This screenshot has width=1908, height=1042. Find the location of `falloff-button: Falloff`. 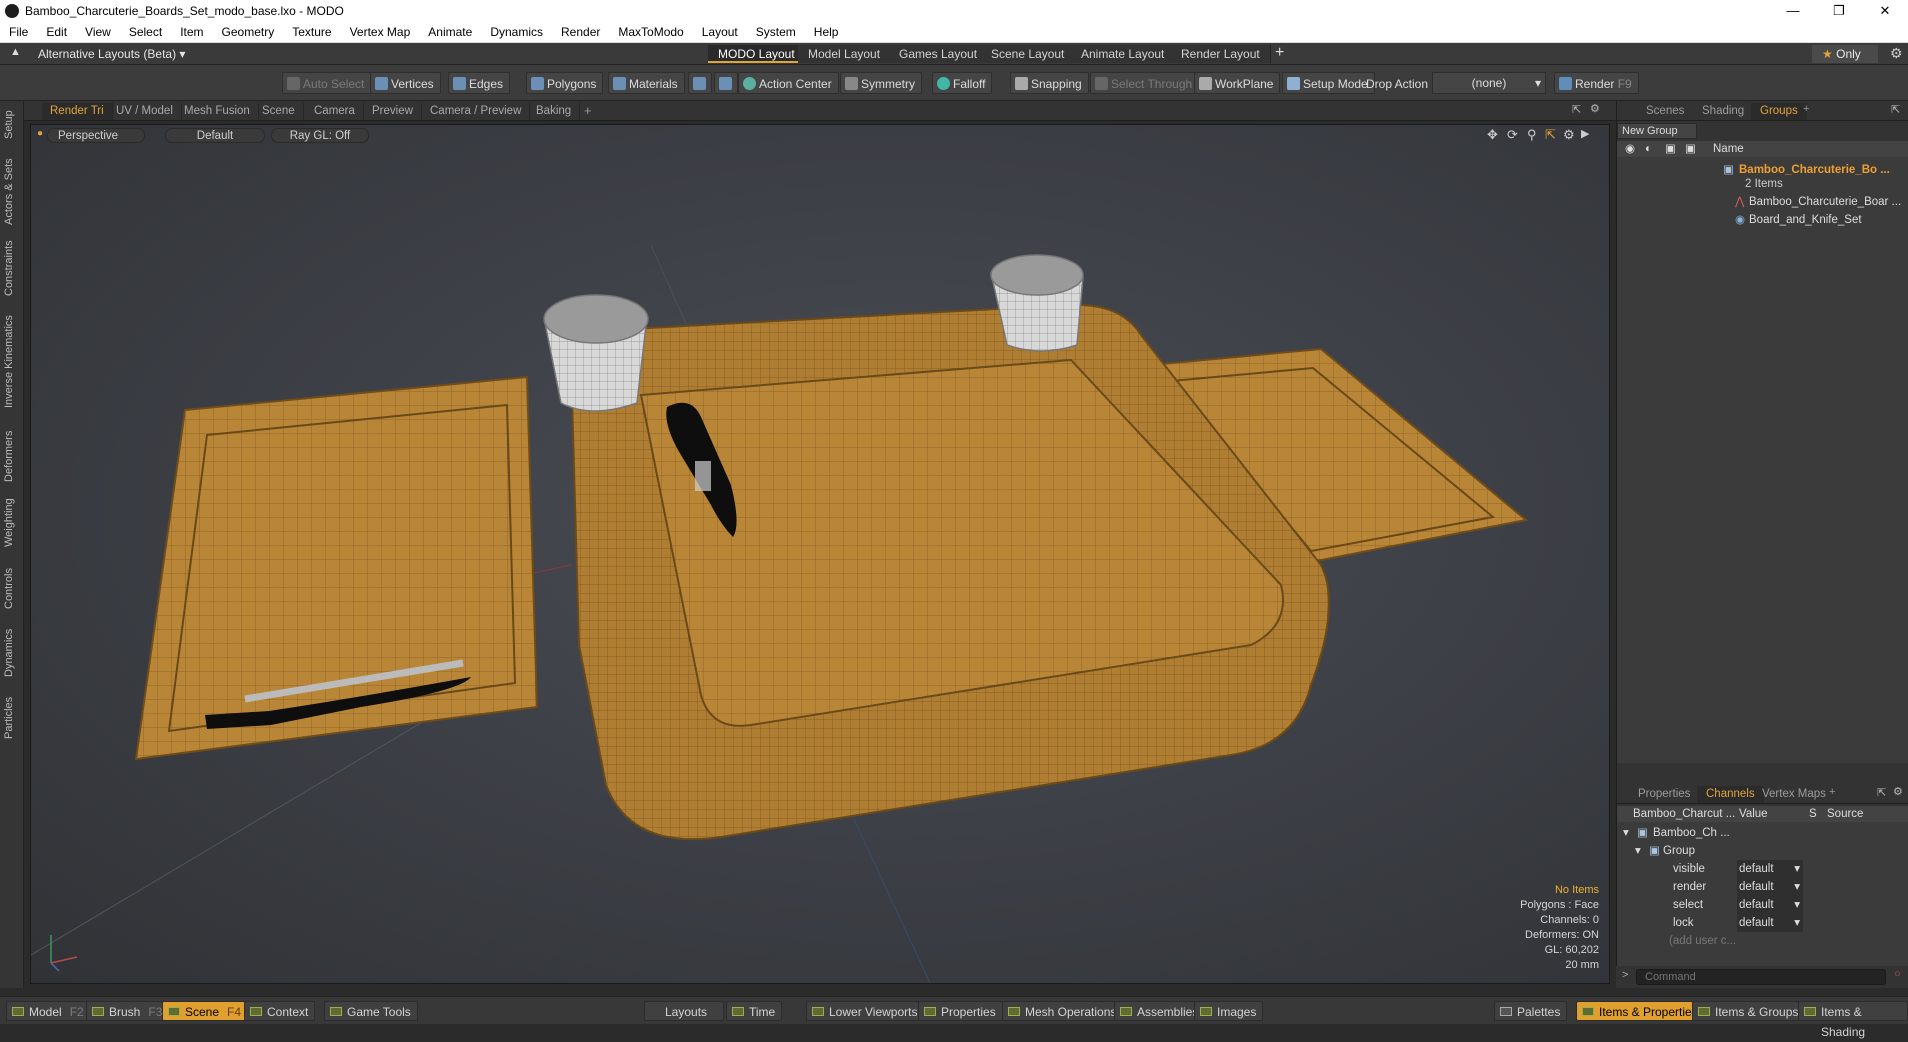

falloff-button: Falloff is located at coordinates (962, 83).